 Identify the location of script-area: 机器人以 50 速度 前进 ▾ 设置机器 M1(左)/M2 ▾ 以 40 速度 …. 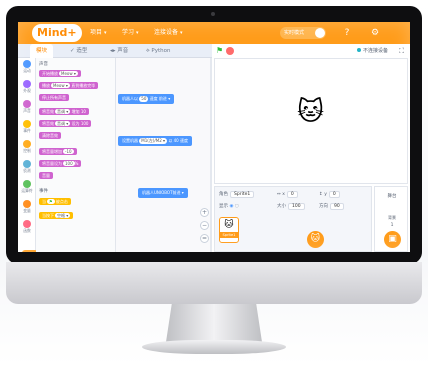
(164, 155).